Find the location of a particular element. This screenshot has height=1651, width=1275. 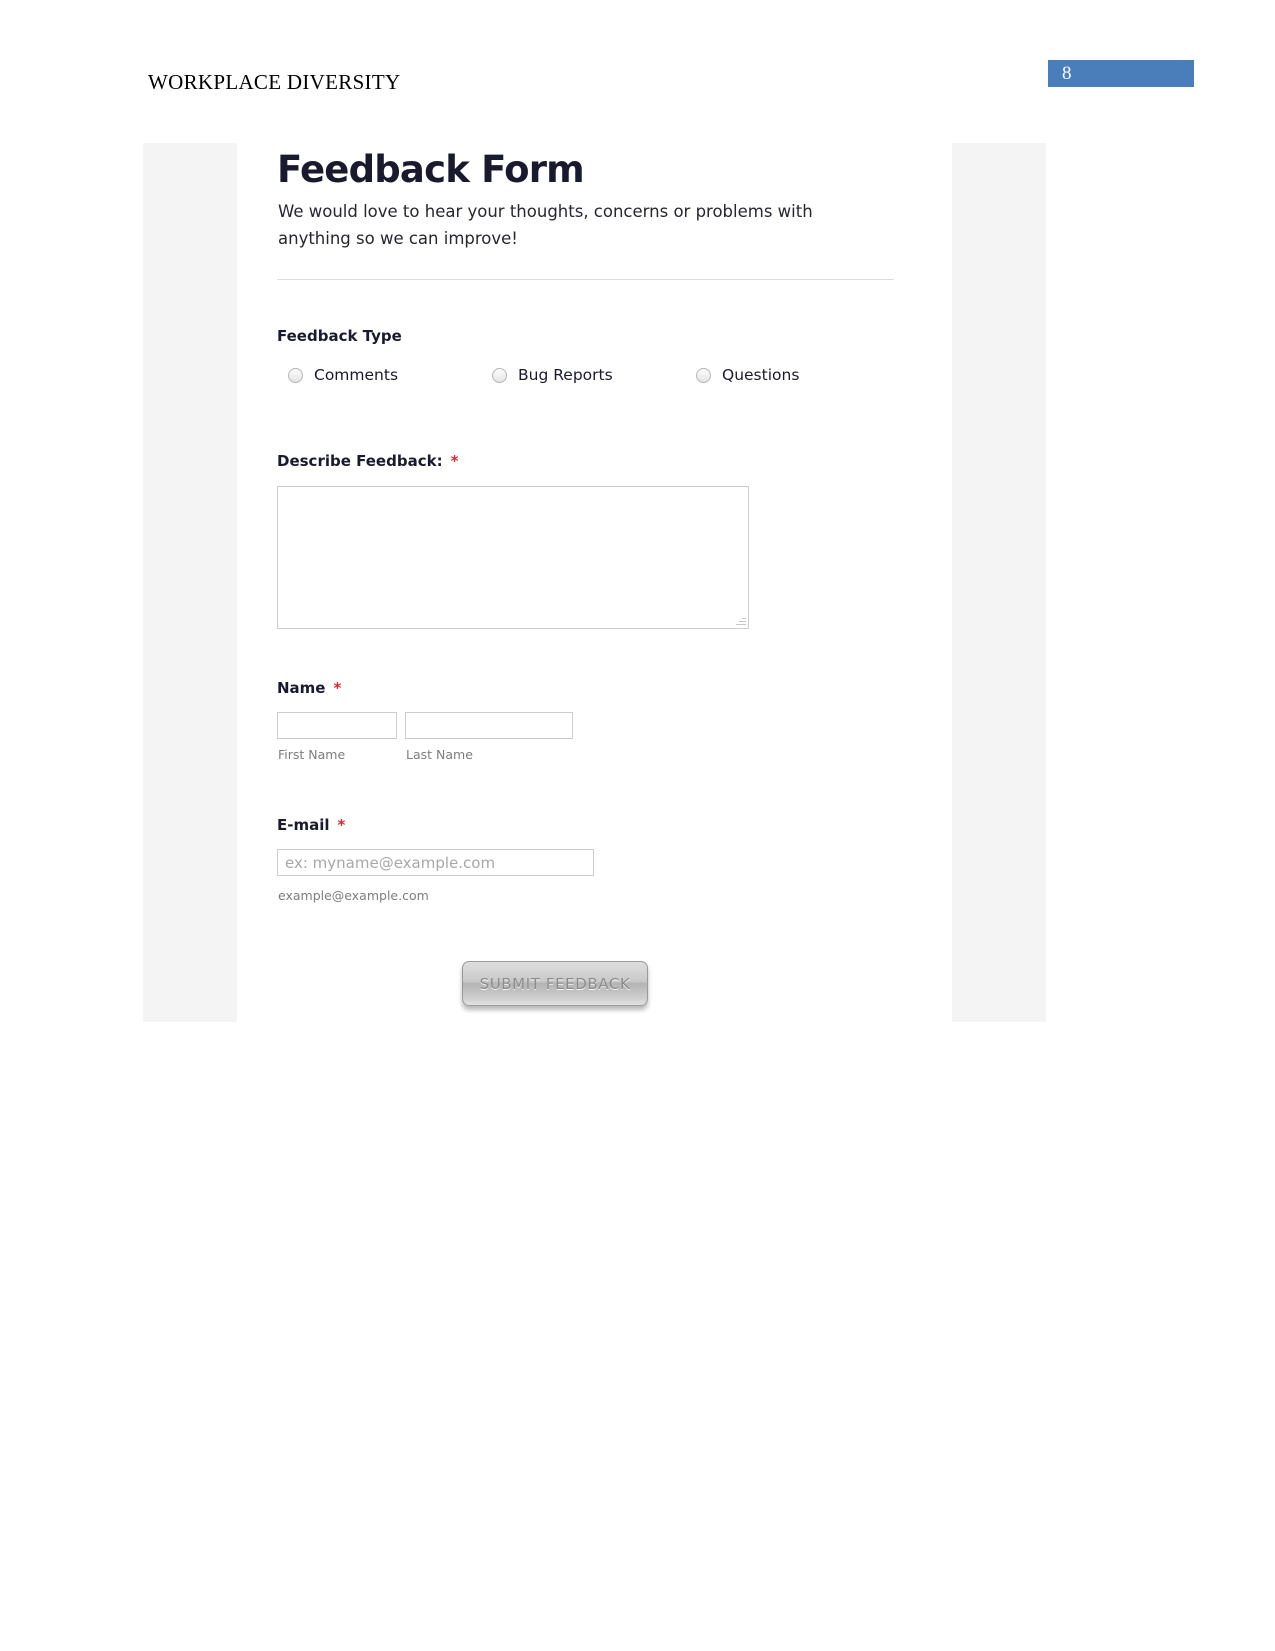

header-divider is located at coordinates (585, 279).